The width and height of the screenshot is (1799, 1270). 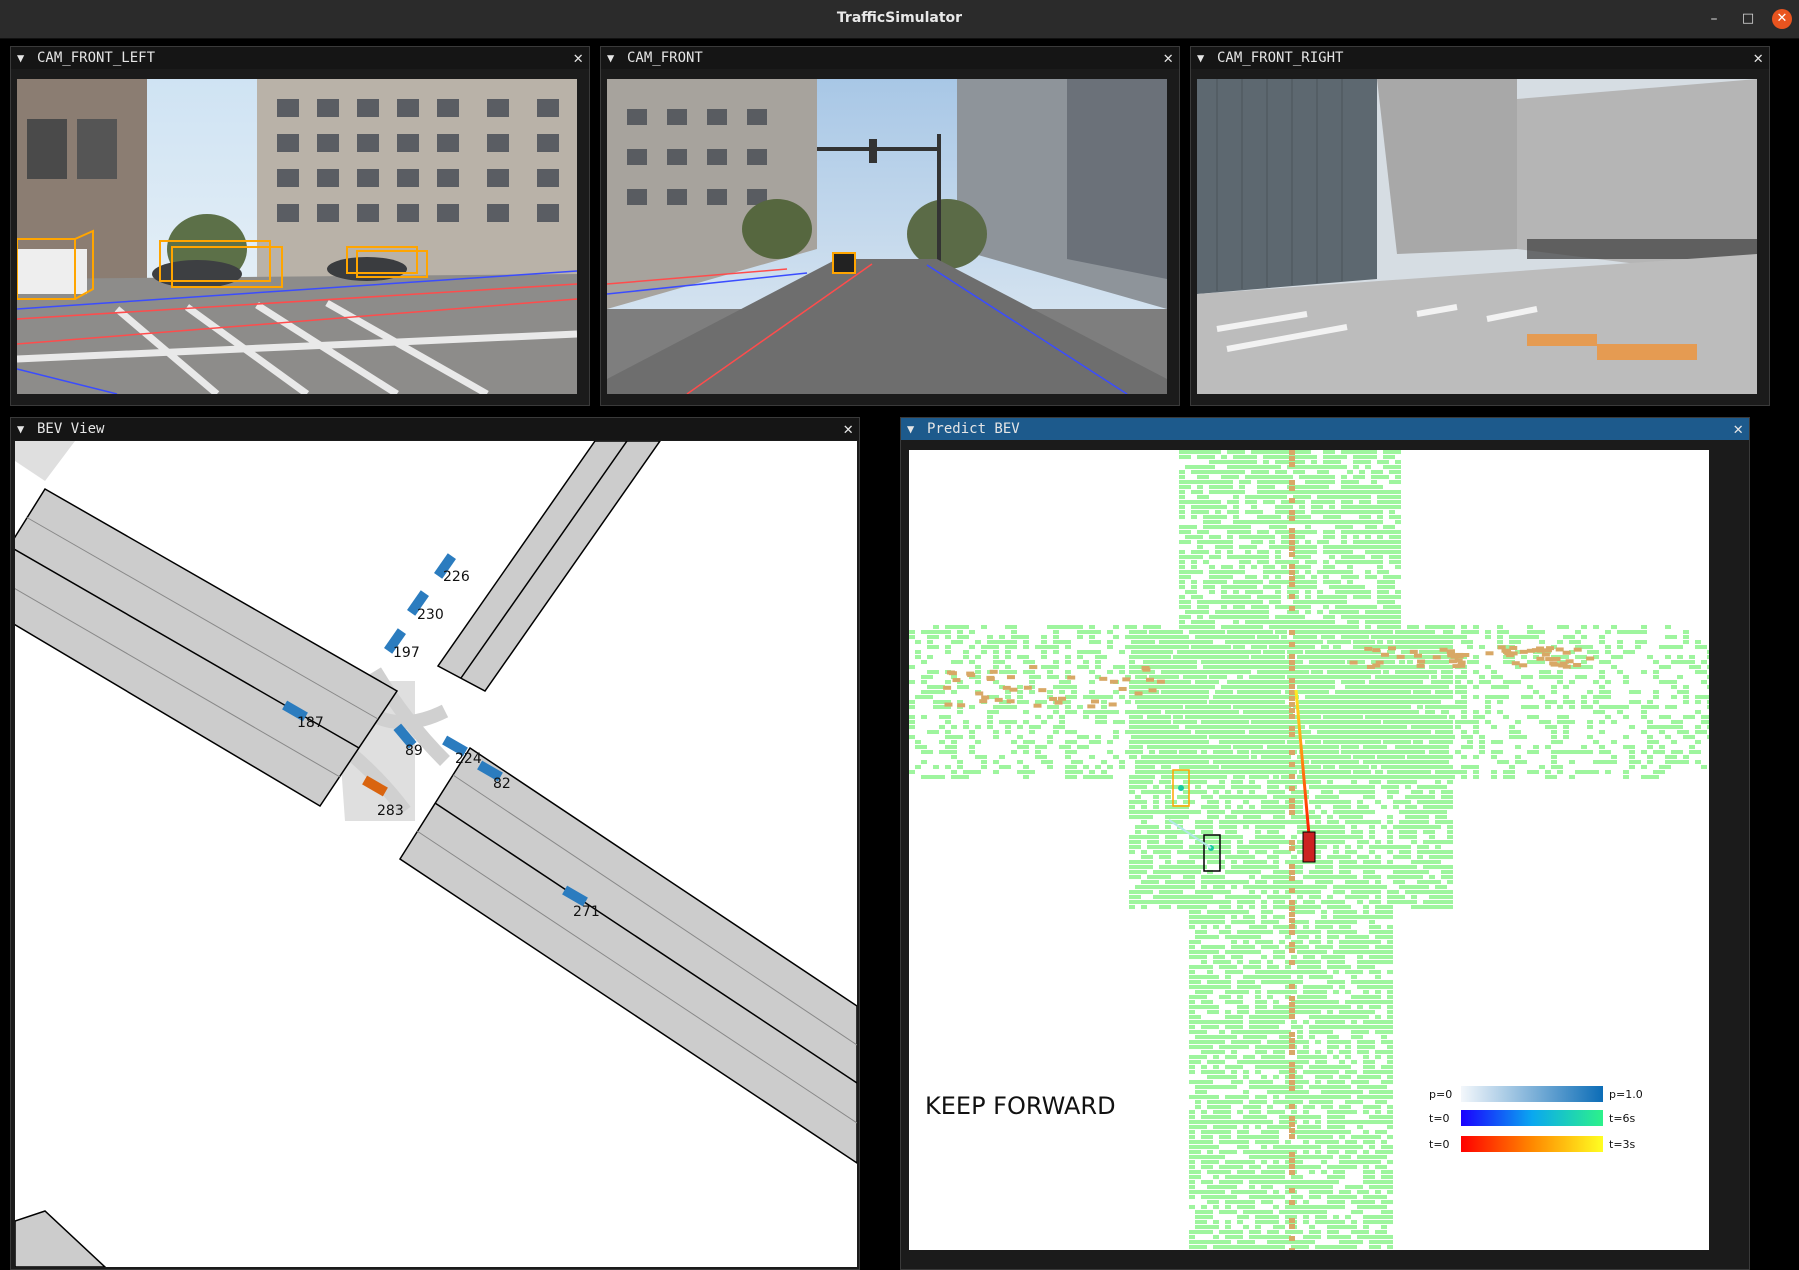 I want to click on panel-header: ▼ Predict BEV ✕, so click(x=1325, y=429).